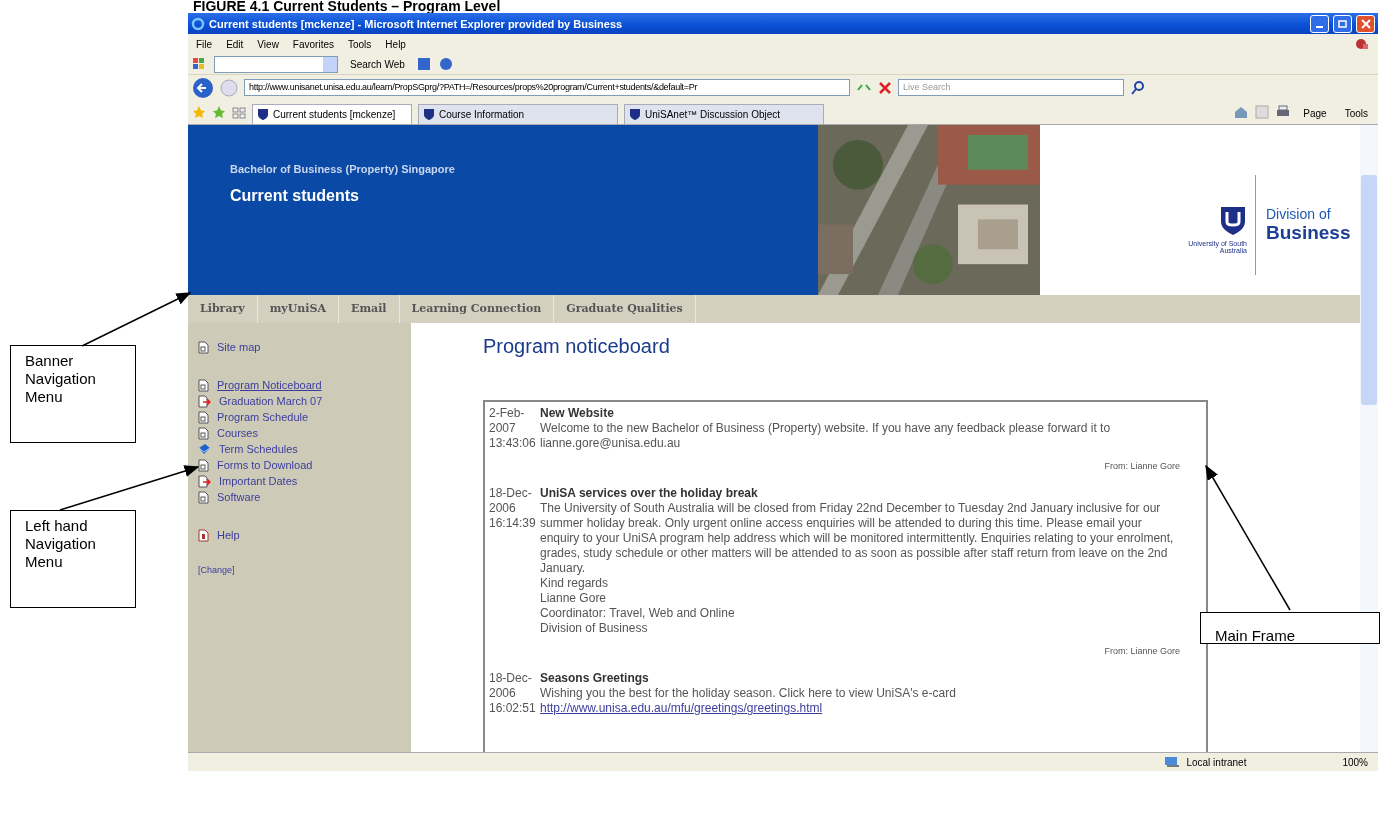 The image size is (1394, 828). What do you see at coordinates (857, 538) in the screenshot?
I see `notice-text: The University of South Australia will be closed from Friday 22nd December to Tuesday 2nd January inclusive for our summer holiday break. Only urgent online access enquiries will be attended to during this time. Please email your enquiry to your UniSA program help address which will be monitored intermittently. Enquiries relating to your enrolment, grades, study schedule or other matters will be attended to as soon as possible after staff return from leave on the 2nd January.` at bounding box center [857, 538].